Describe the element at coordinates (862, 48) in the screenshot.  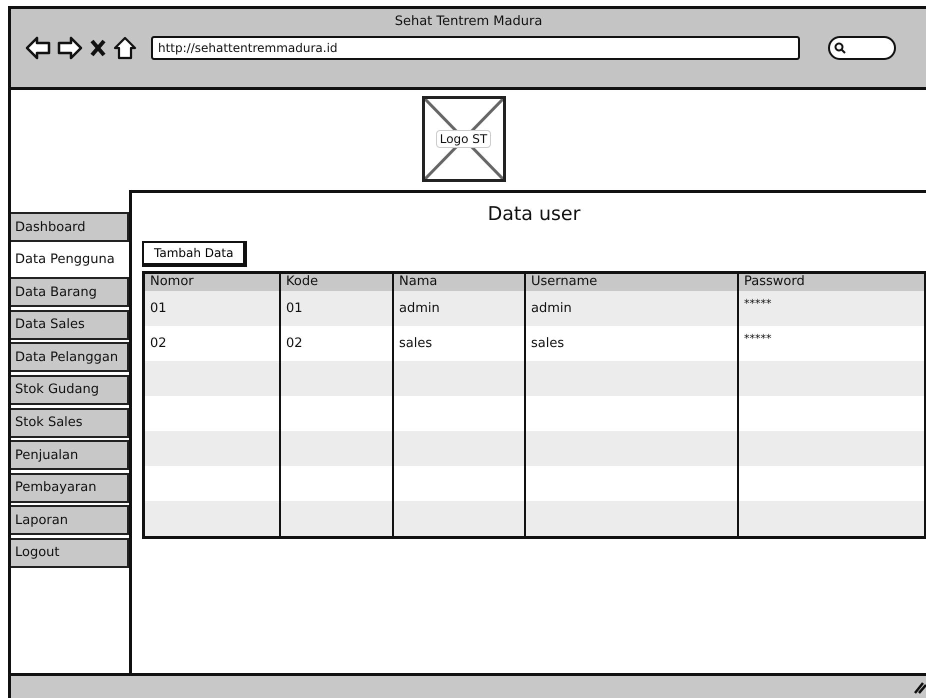
I see `search-field` at that location.